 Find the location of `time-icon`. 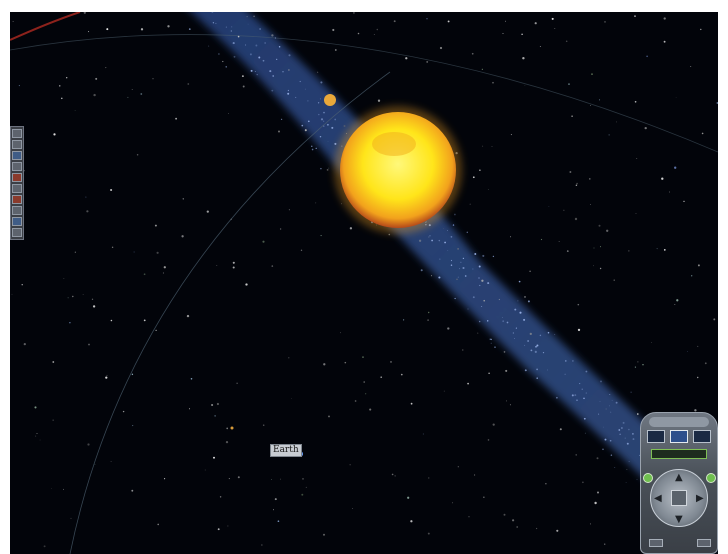

time-icon is located at coordinates (17, 221).